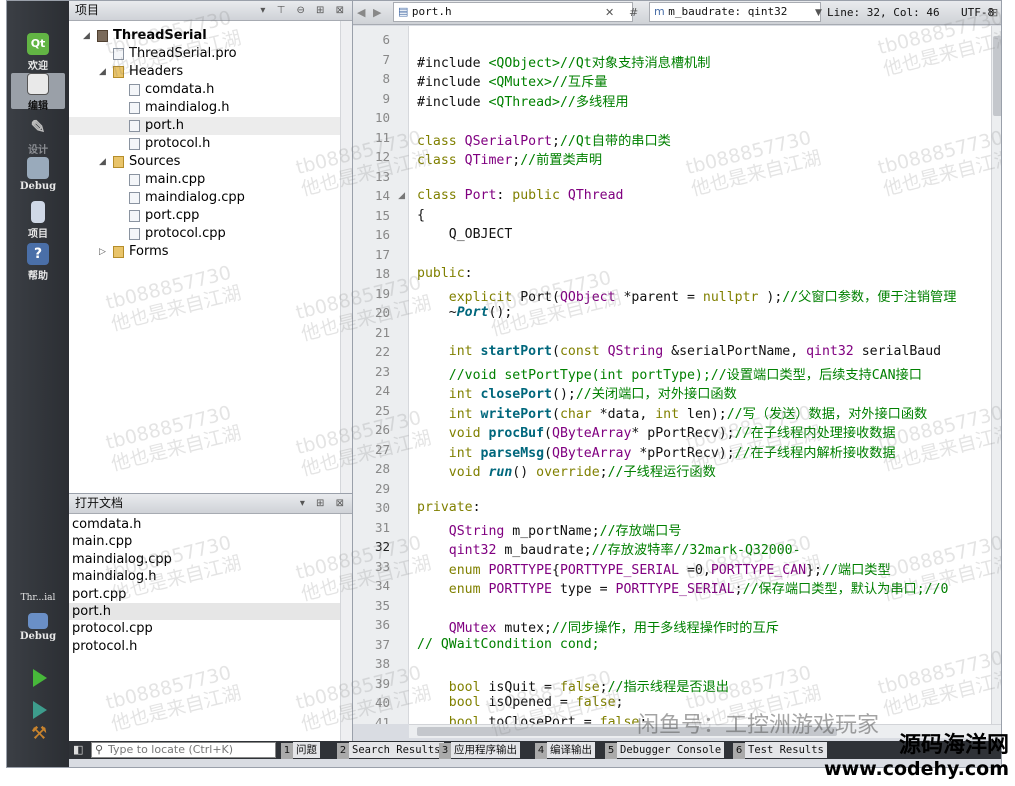 Image resolution: width=1015 pixels, height=786 pixels. What do you see at coordinates (210, 524) in the screenshot?
I see `open-document-item: comdata.h` at bounding box center [210, 524].